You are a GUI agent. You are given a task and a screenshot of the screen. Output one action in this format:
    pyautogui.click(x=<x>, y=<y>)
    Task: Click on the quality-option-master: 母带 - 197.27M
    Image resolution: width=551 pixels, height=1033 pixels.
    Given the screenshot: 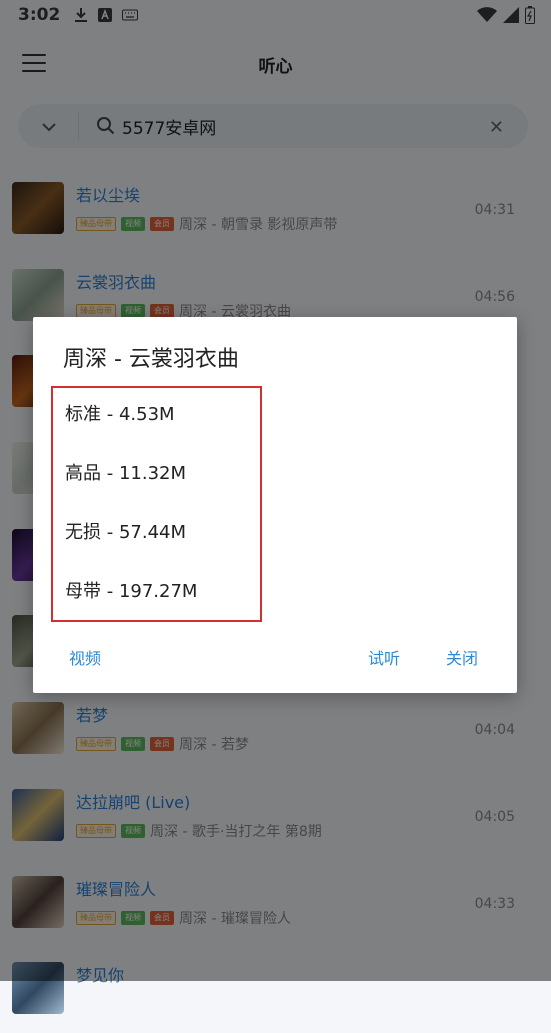 What is the action you would take?
    pyautogui.click(x=131, y=590)
    